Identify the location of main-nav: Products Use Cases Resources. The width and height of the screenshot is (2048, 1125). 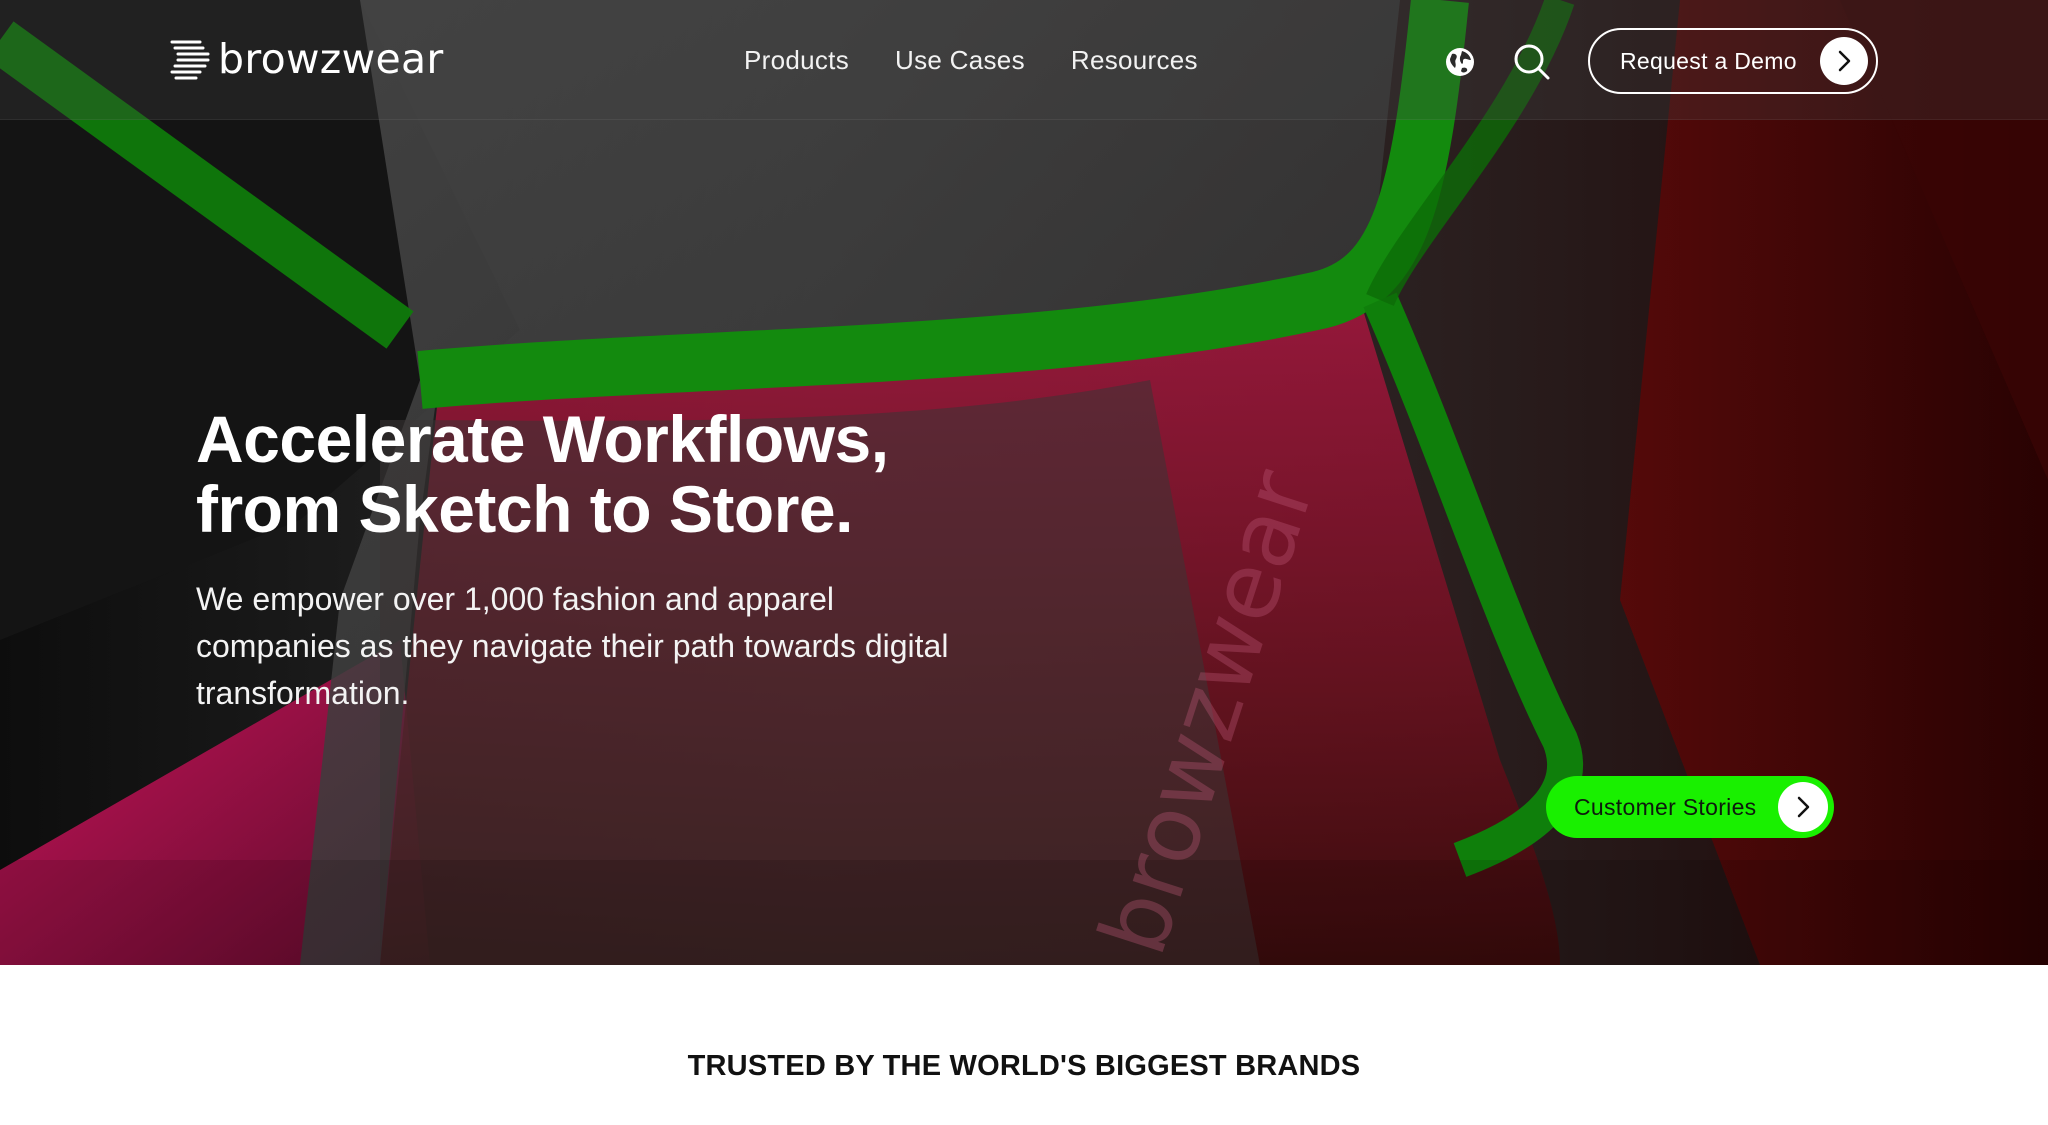
(971, 60).